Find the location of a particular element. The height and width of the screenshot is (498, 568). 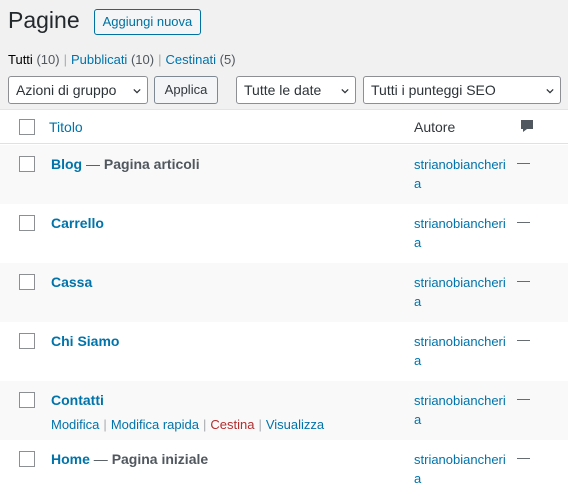

row-title-line: Cassa is located at coordinates (71, 282).